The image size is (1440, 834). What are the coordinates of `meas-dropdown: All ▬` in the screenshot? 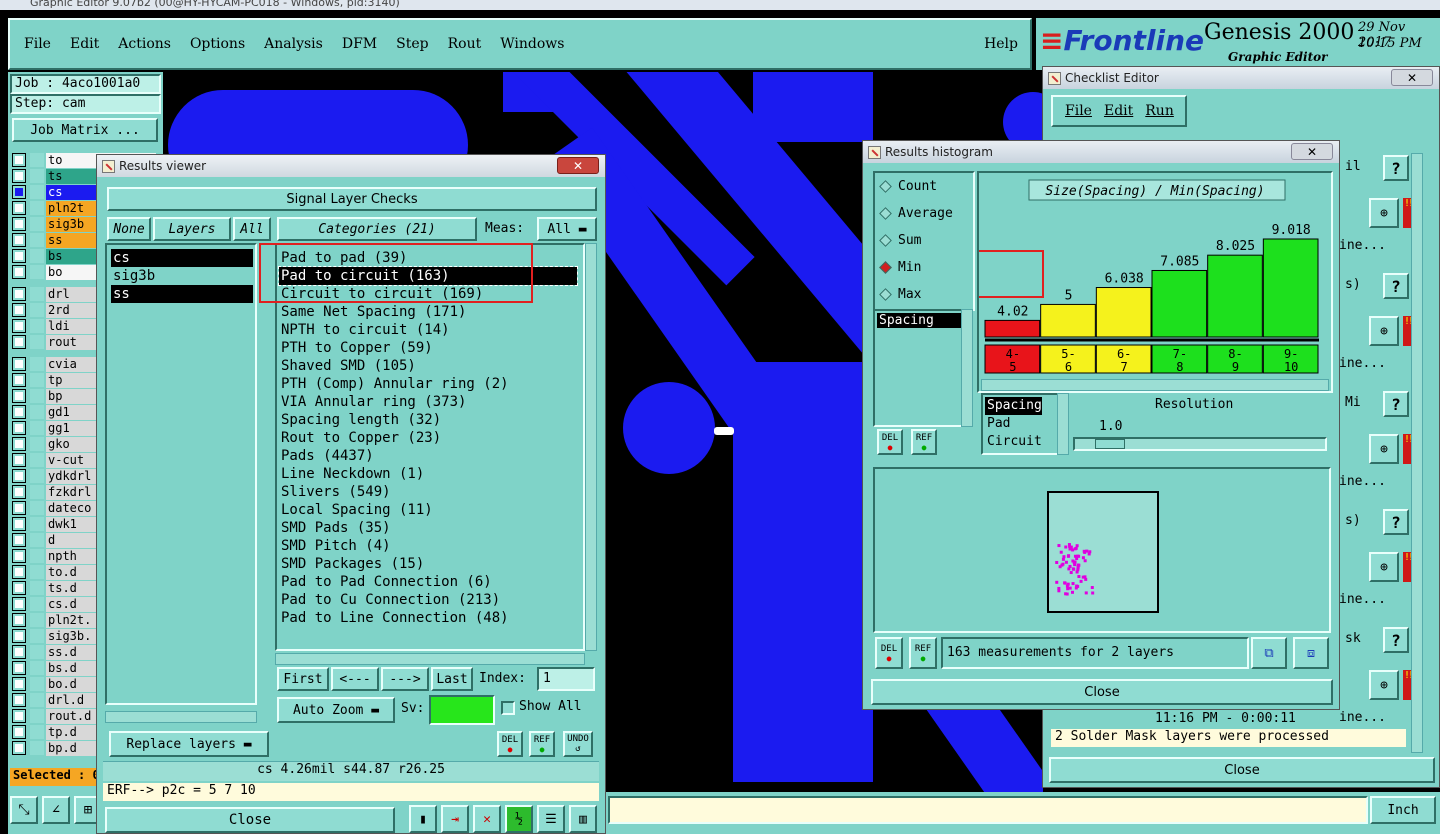 It's located at (567, 229).